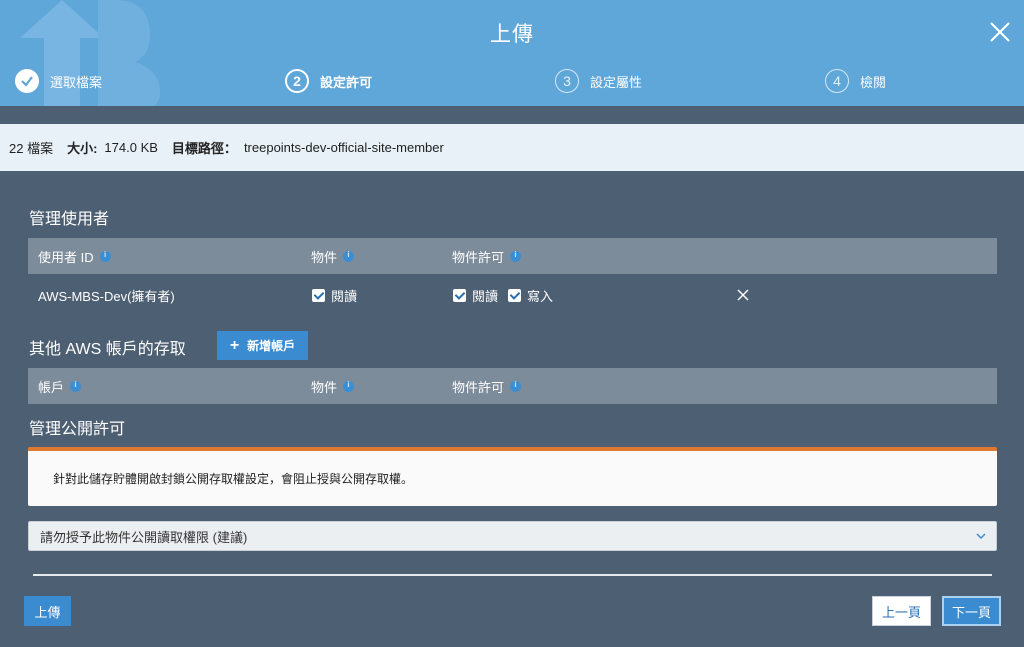 Image resolution: width=1024 pixels, height=647 pixels. What do you see at coordinates (343, 147) in the screenshot?
I see `target-value: treepoints-dev-official-site-member` at bounding box center [343, 147].